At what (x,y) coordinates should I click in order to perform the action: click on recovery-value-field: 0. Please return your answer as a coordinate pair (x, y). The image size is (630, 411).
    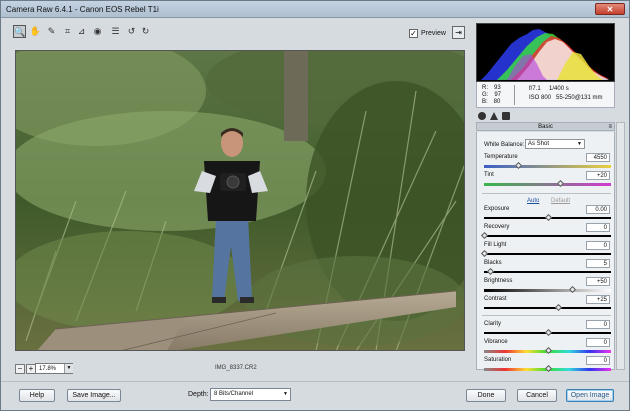
    Looking at the image, I should click on (598, 227).